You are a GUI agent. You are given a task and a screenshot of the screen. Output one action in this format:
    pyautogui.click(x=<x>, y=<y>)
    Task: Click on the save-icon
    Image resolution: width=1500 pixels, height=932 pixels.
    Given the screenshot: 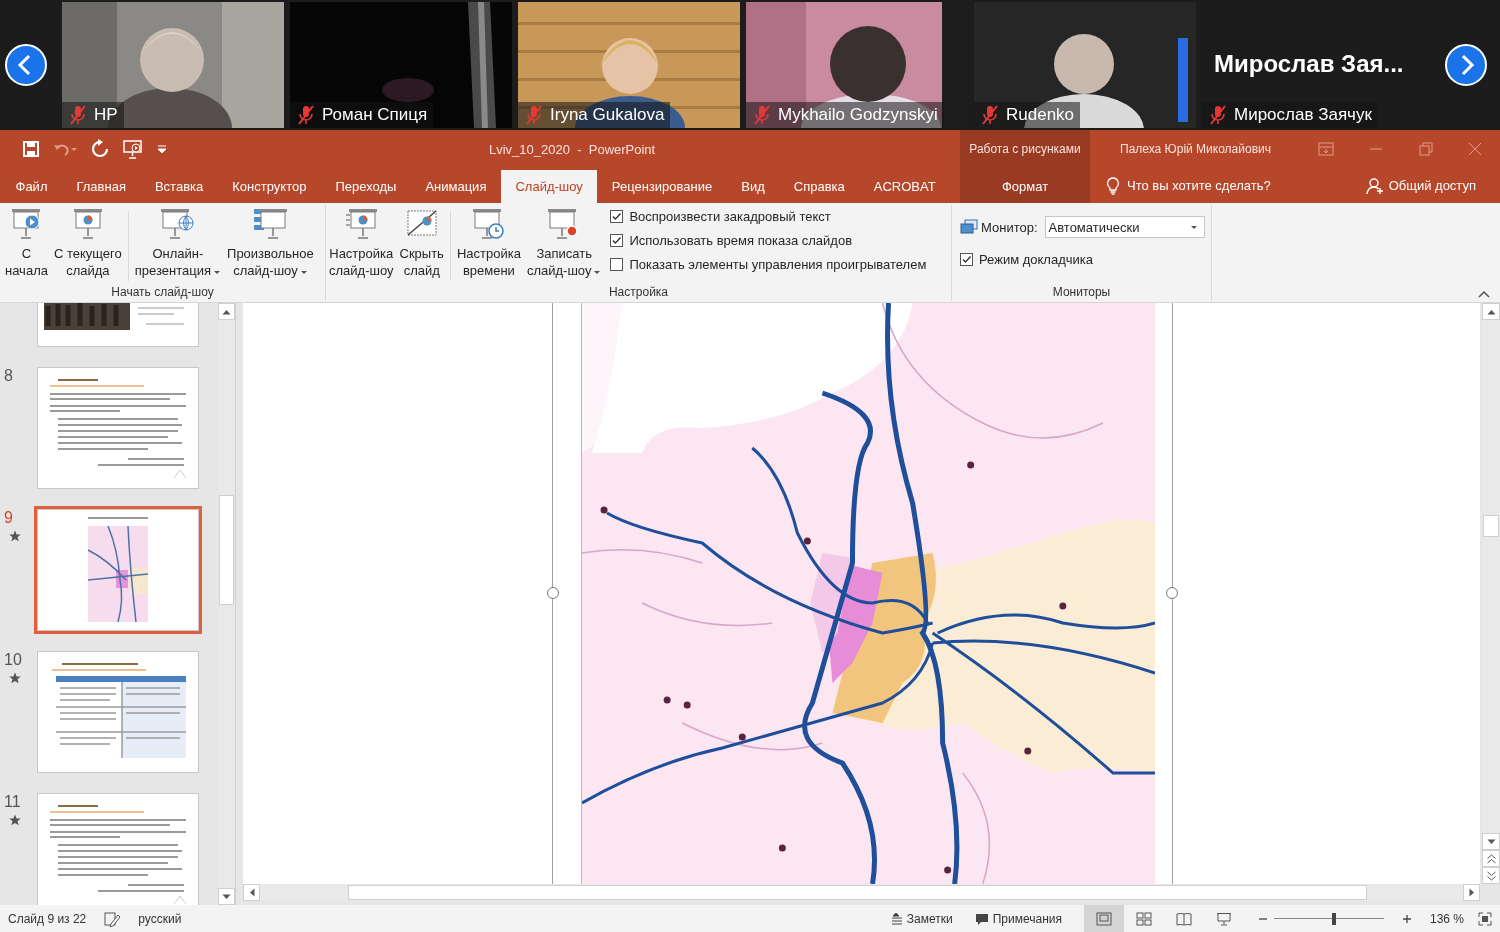 What is the action you would take?
    pyautogui.click(x=31, y=149)
    